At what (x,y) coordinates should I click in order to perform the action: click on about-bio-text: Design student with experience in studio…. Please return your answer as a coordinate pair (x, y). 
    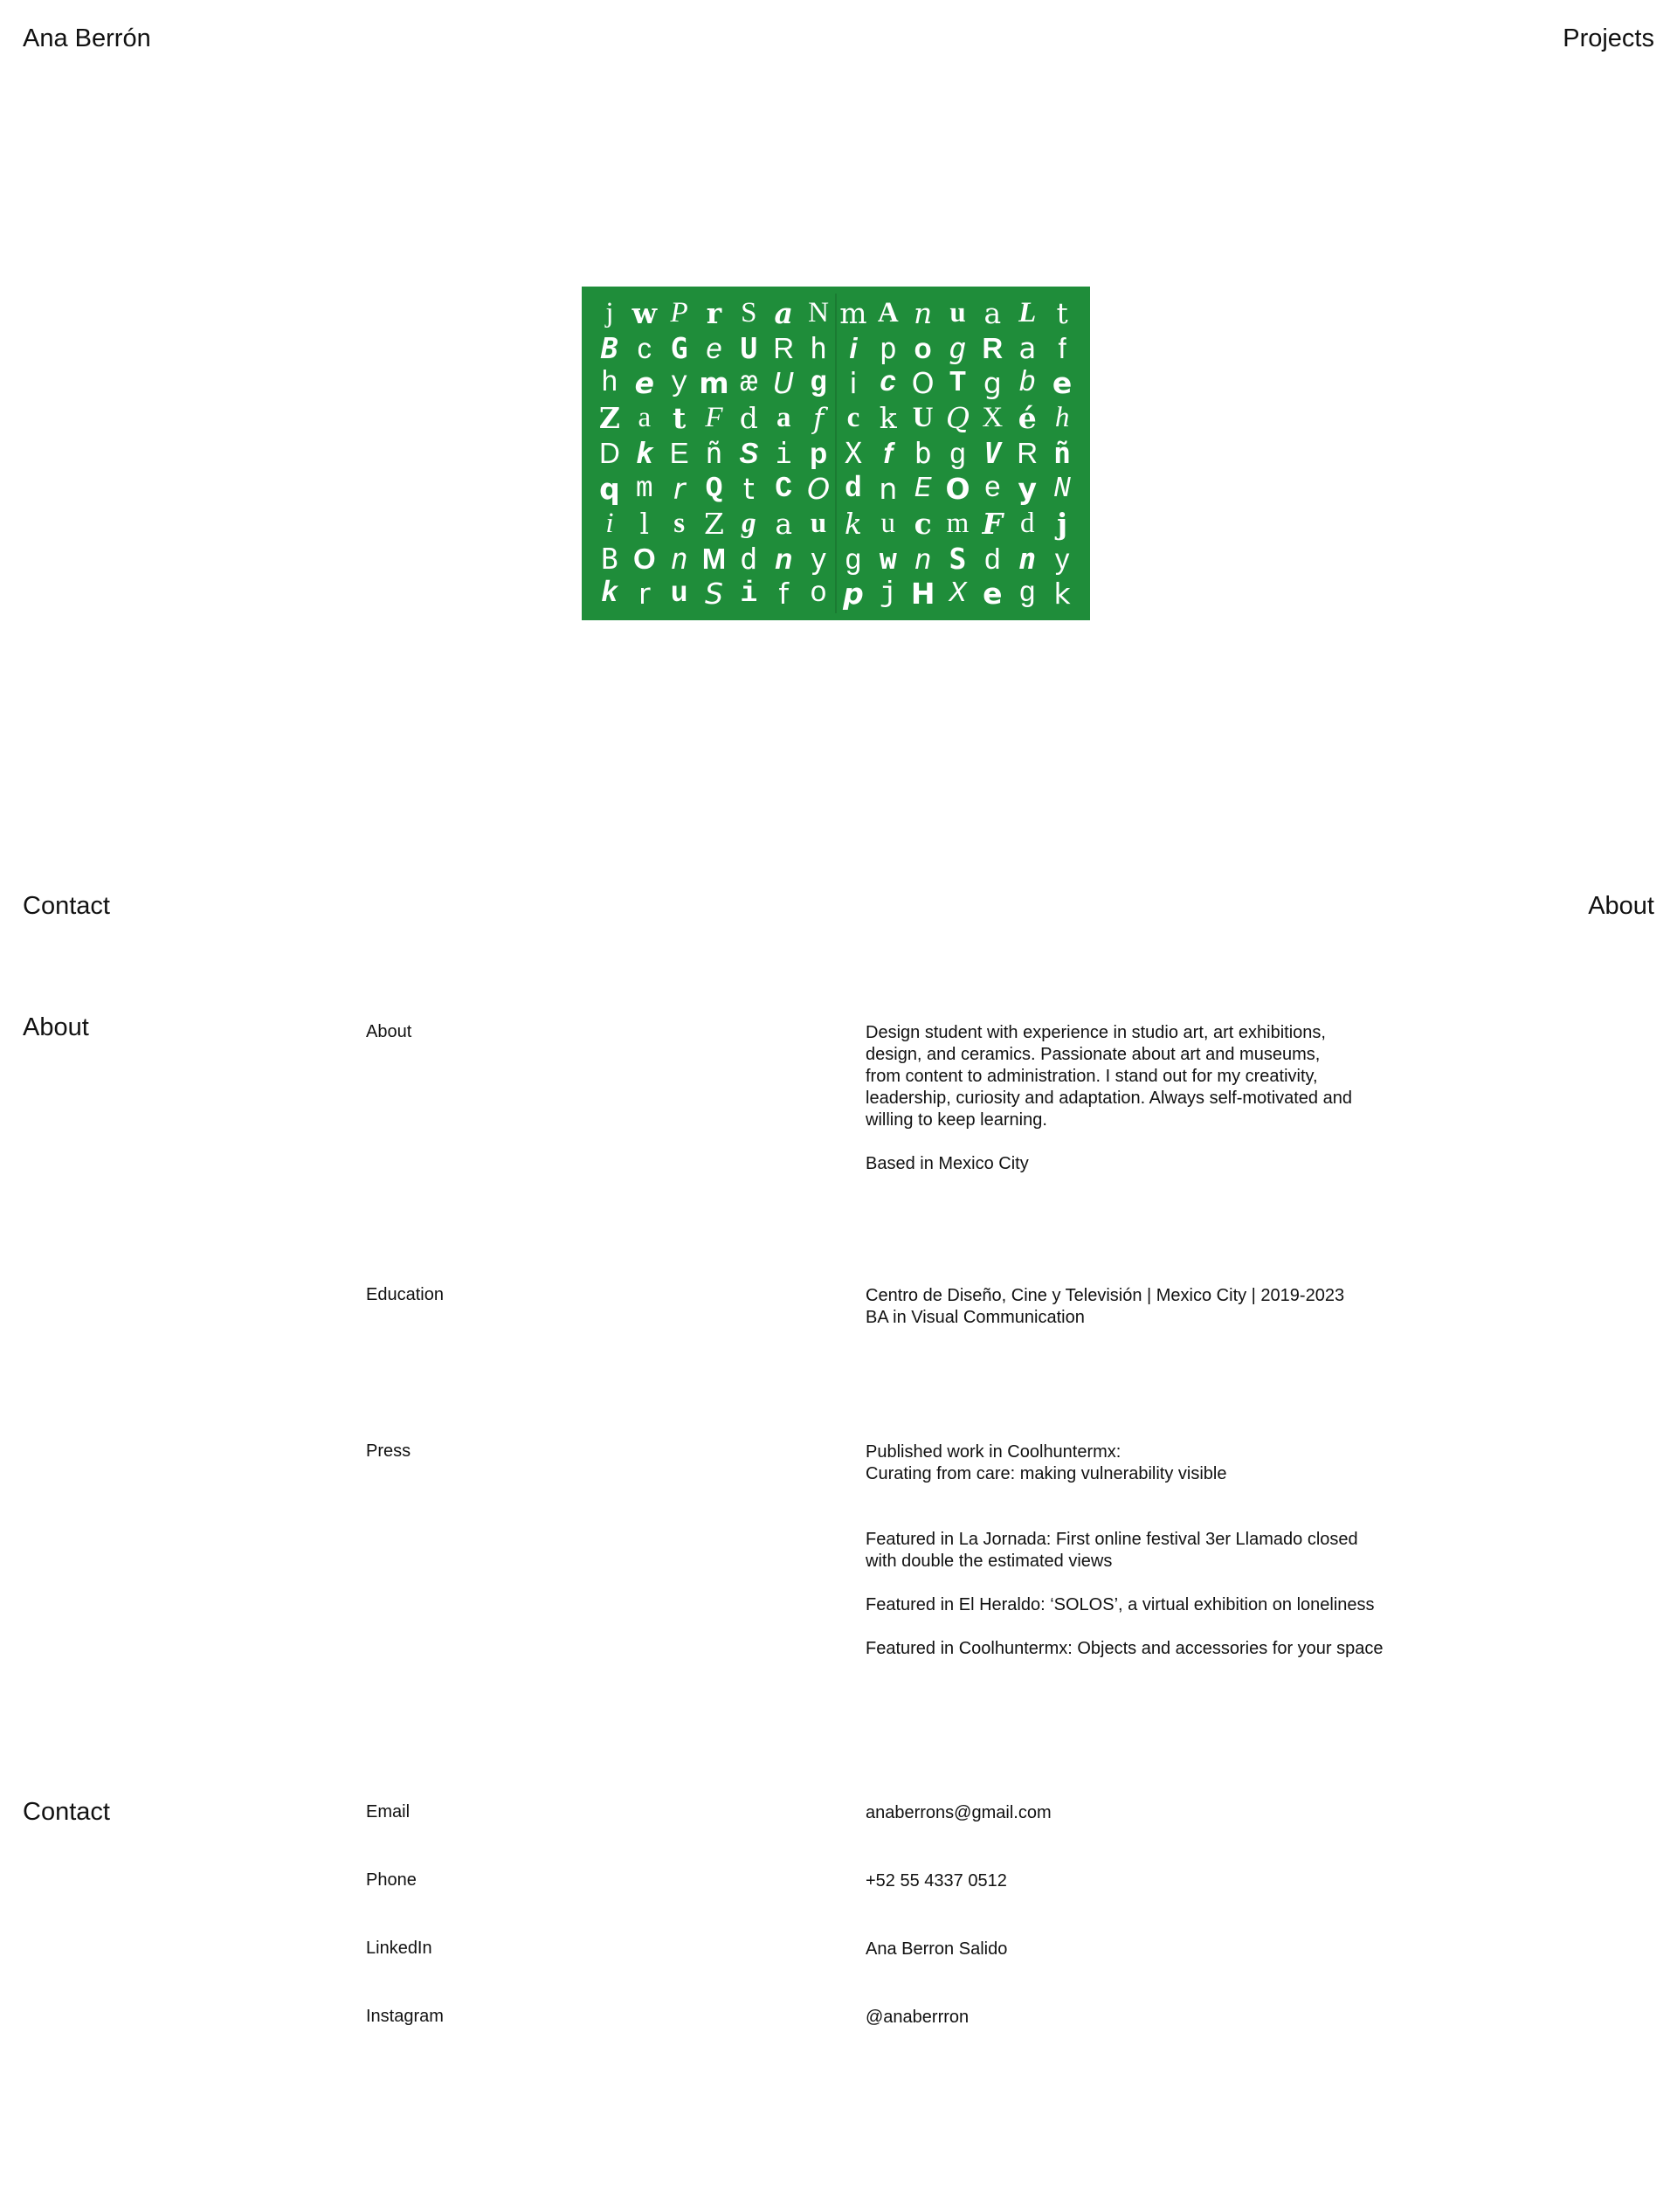
    Looking at the image, I should click on (1109, 1076).